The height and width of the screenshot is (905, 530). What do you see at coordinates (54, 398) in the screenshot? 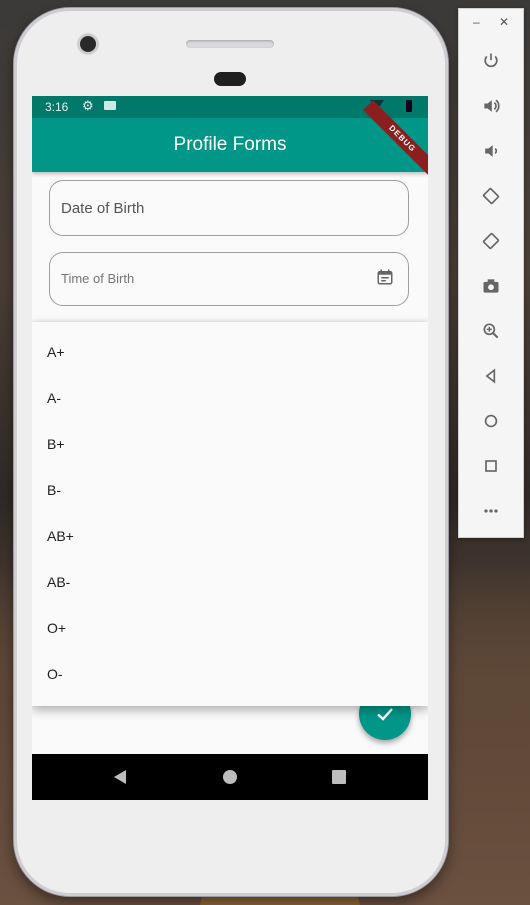
I see `menu-option-a-negative: A-` at bounding box center [54, 398].